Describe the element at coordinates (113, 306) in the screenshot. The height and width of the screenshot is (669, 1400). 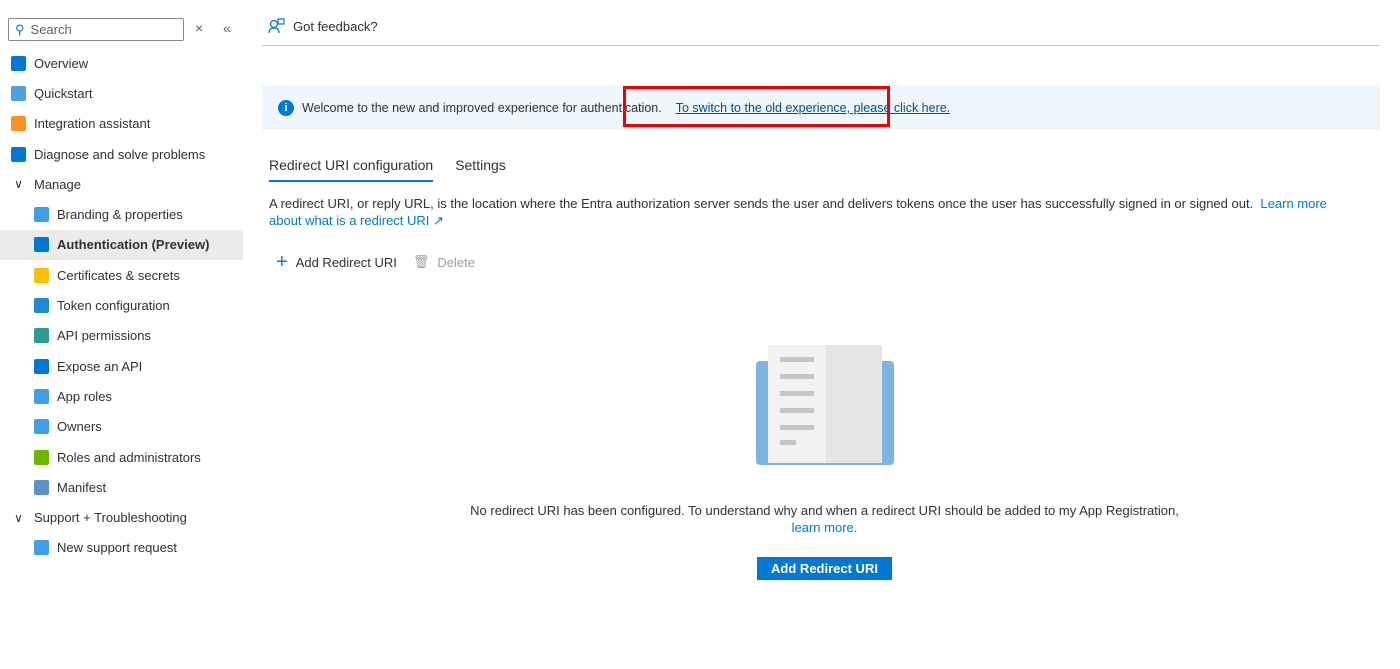
I see `sidebar-item-label: Token configuration` at that location.